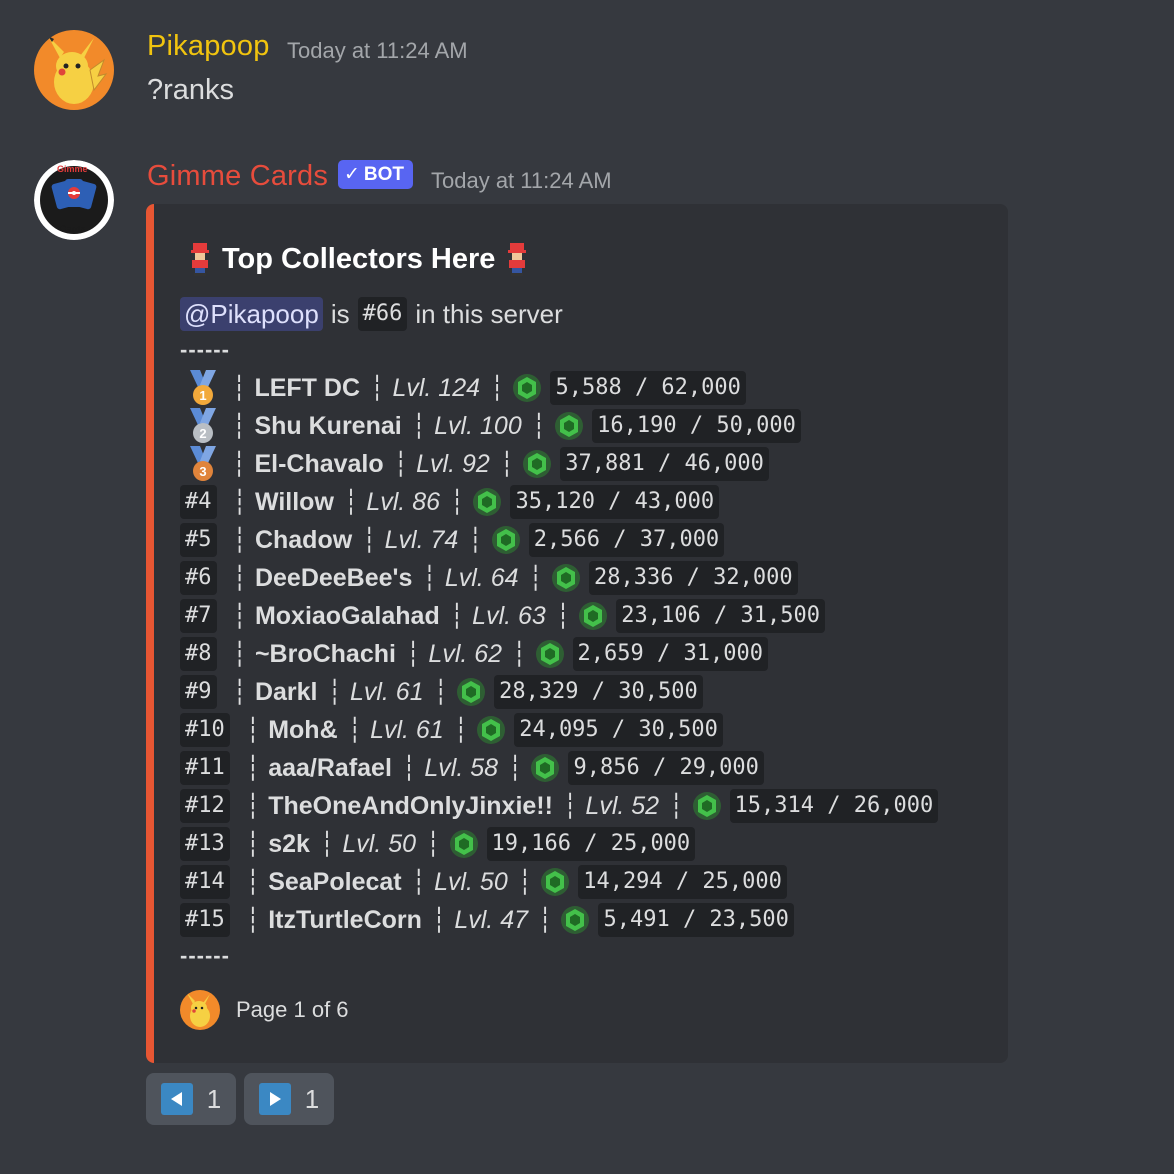  Describe the element at coordinates (202, 433) in the screenshot. I see `medal-rank-number: 2` at that location.